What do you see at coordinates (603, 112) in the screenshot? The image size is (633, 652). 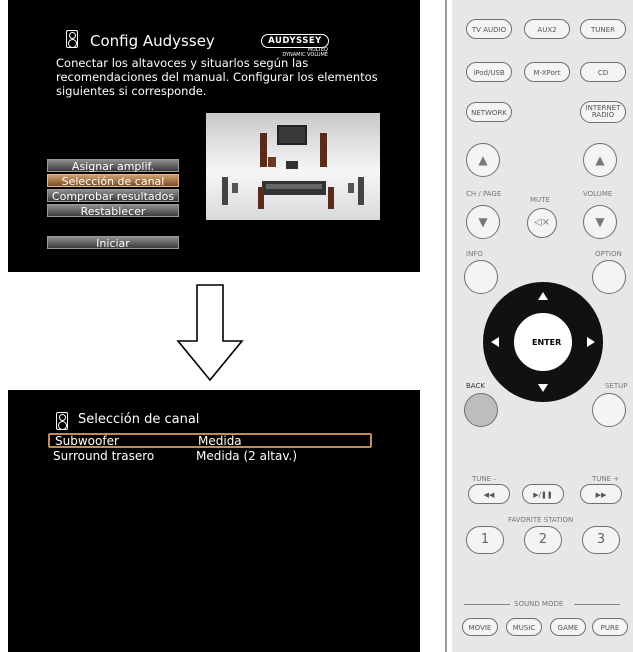 I see `internet-radio-button: INTERNET RADIO` at bounding box center [603, 112].